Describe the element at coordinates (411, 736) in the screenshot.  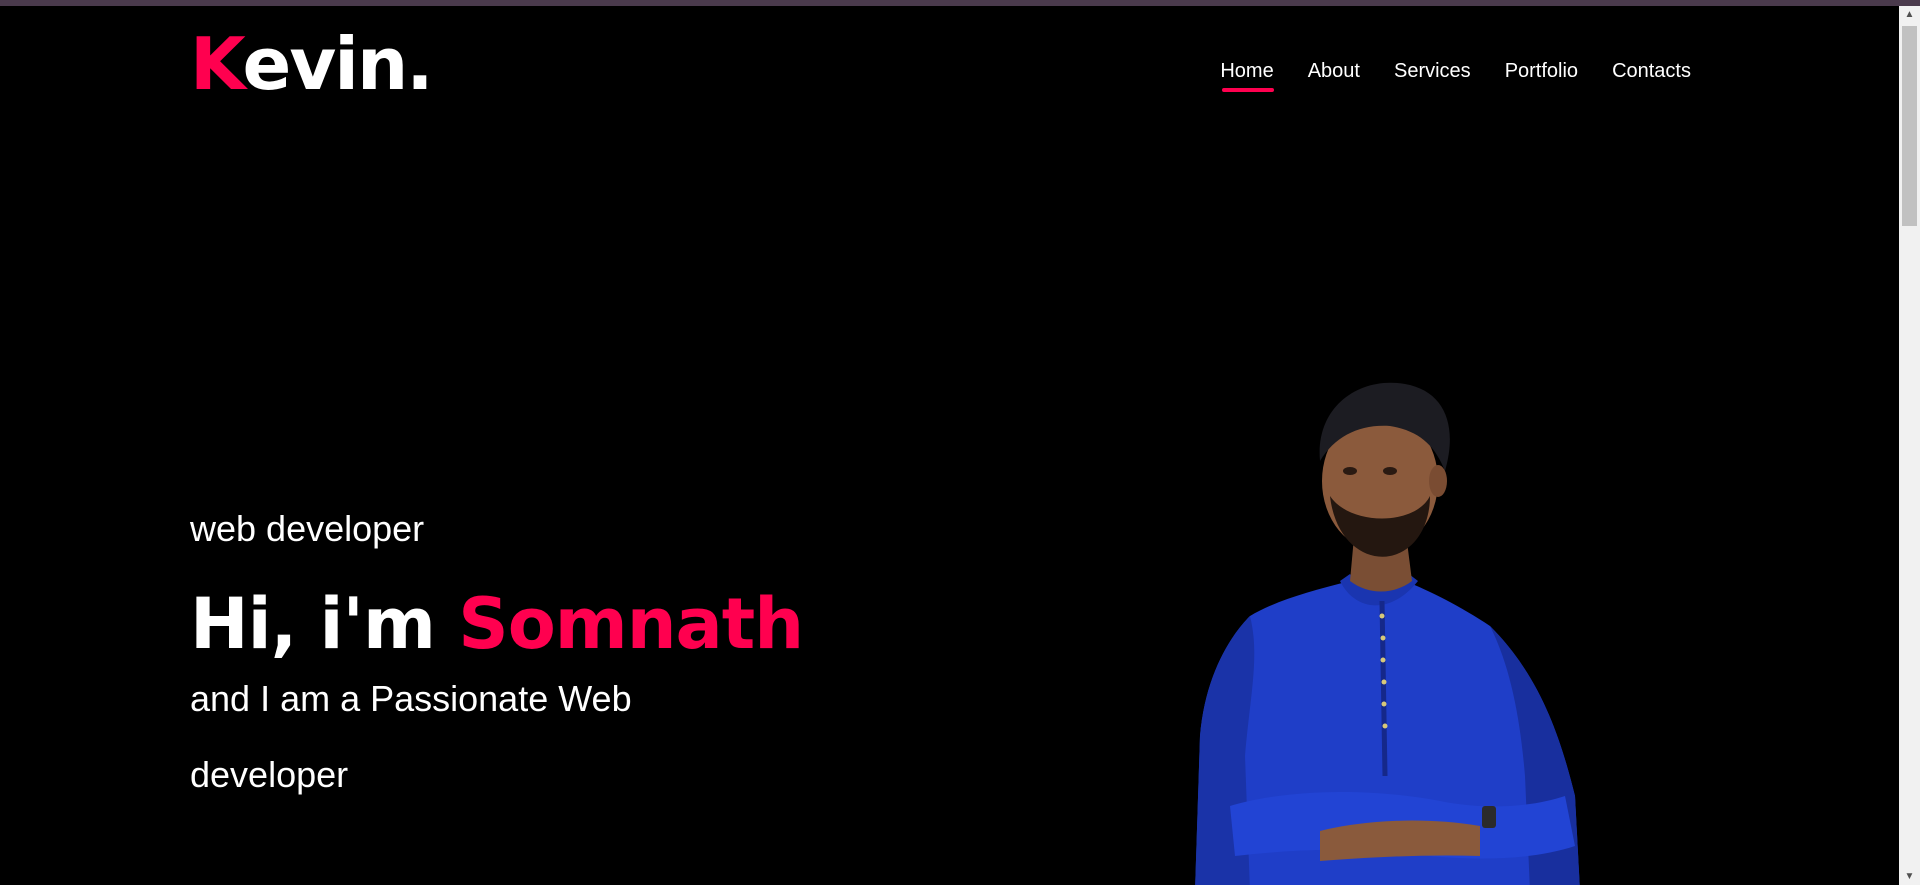
I see `hero-tagline: and I am a Passionate Web developer` at that location.